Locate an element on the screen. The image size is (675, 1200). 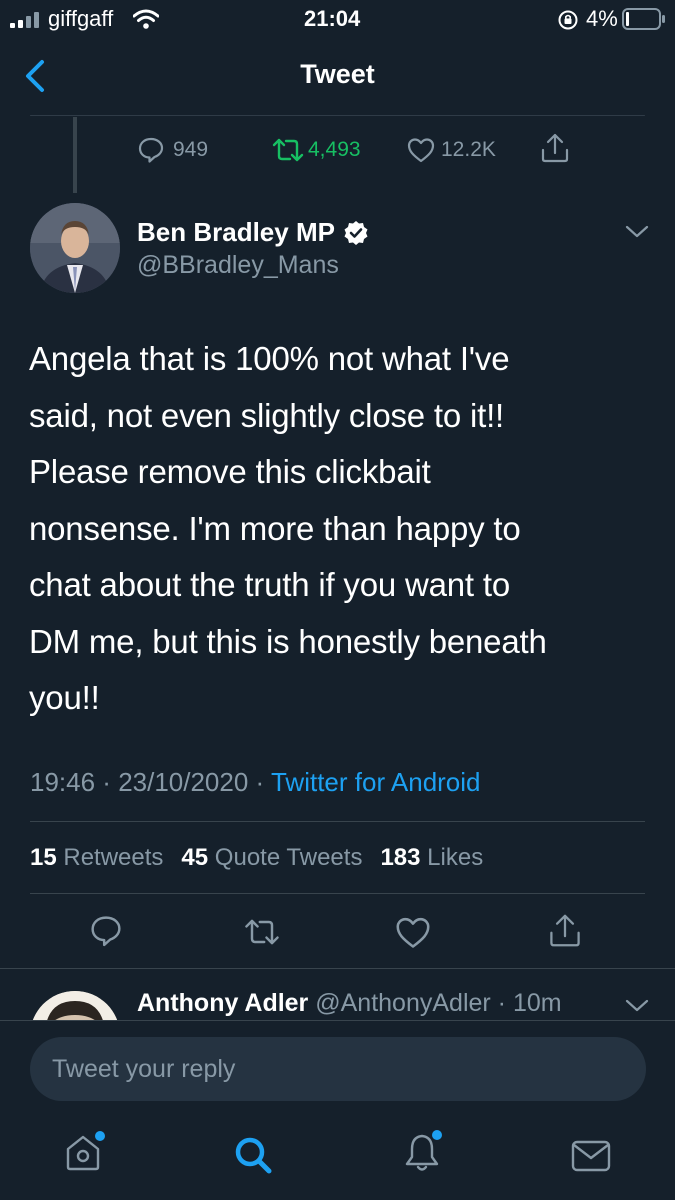
share-button is located at coordinates (565, 930).